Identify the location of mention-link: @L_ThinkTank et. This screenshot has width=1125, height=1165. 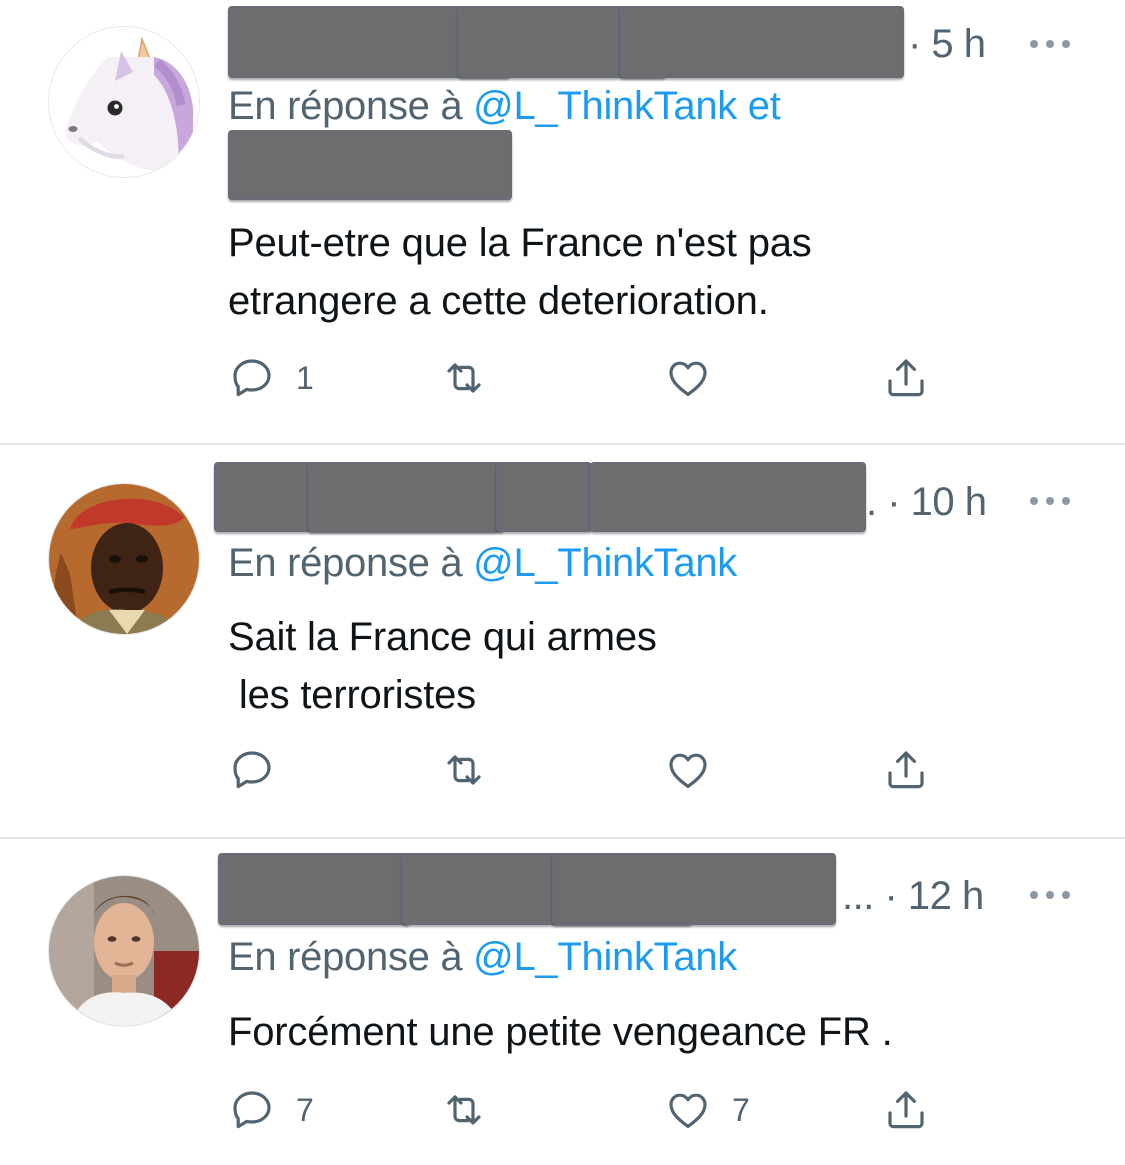
(627, 106).